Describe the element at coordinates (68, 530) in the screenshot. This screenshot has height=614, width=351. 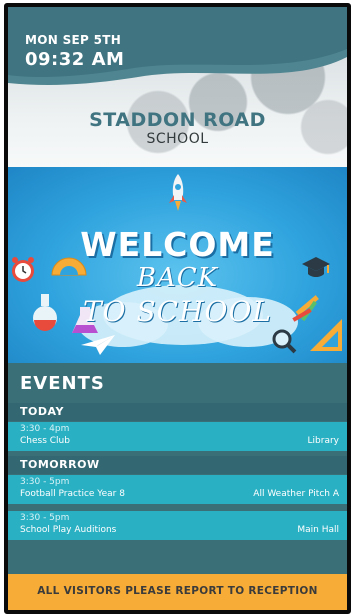
I see `event-name: School Play Auditions` at that location.